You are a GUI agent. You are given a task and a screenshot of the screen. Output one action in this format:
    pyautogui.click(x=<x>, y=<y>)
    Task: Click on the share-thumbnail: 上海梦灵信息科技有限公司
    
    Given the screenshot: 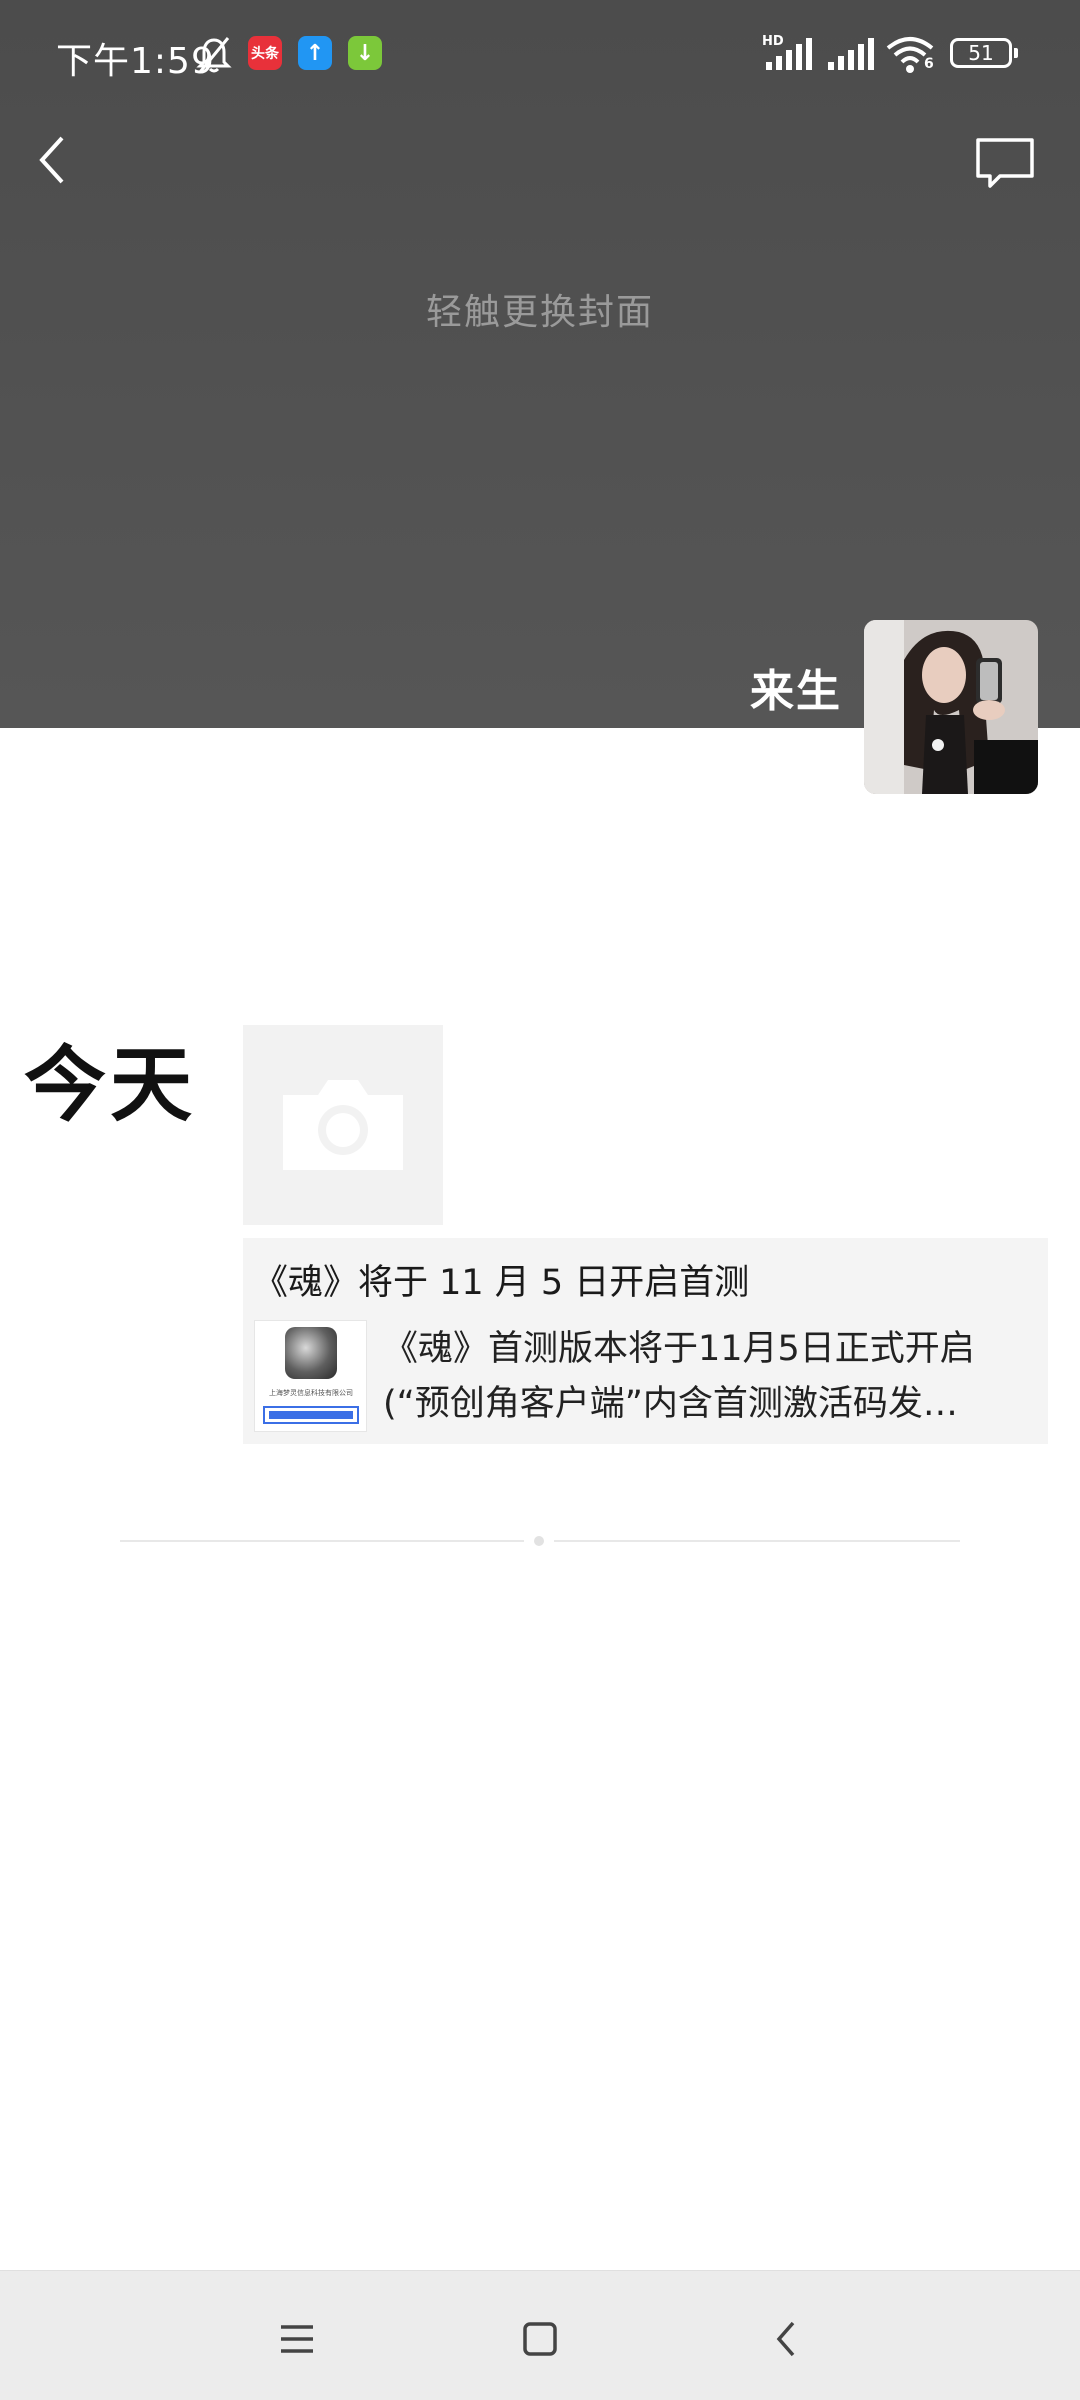 What is the action you would take?
    pyautogui.click(x=310, y=1376)
    